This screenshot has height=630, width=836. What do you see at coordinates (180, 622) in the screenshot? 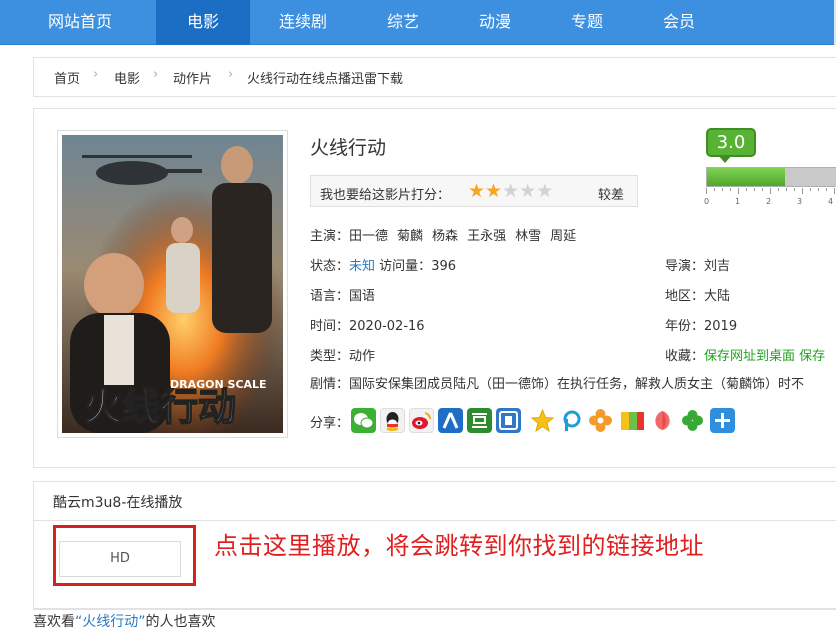
I see `also-like-suffix: 的人也喜欢` at bounding box center [180, 622].